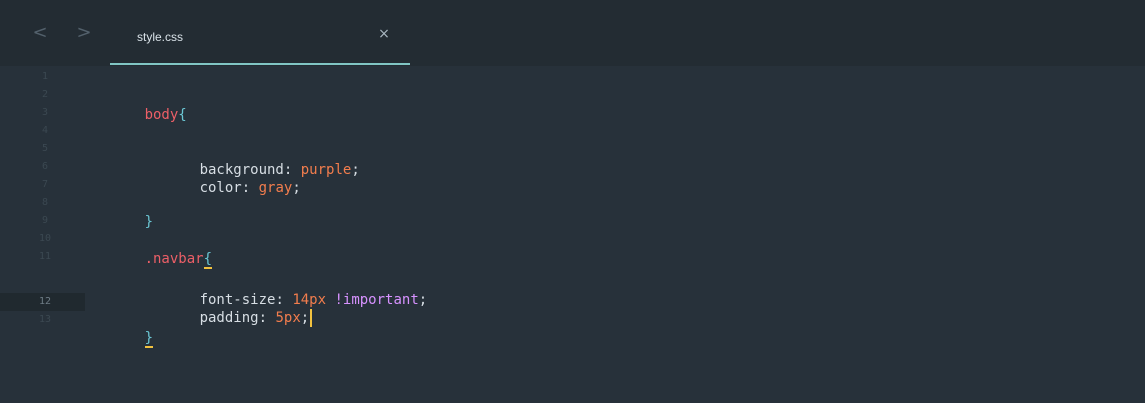 Image resolution: width=1145 pixels, height=403 pixels. I want to click on line-number-4: 4, so click(45, 130).